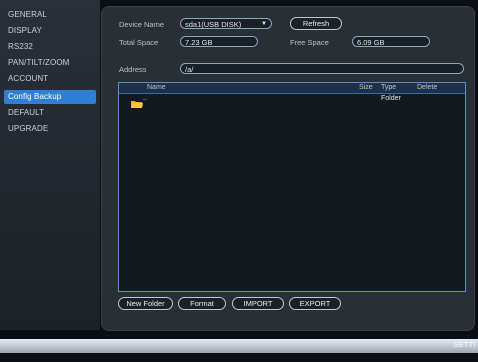  Describe the element at coordinates (25, 31) in the screenshot. I see `sidebar-item-display: DISPLAY` at that location.